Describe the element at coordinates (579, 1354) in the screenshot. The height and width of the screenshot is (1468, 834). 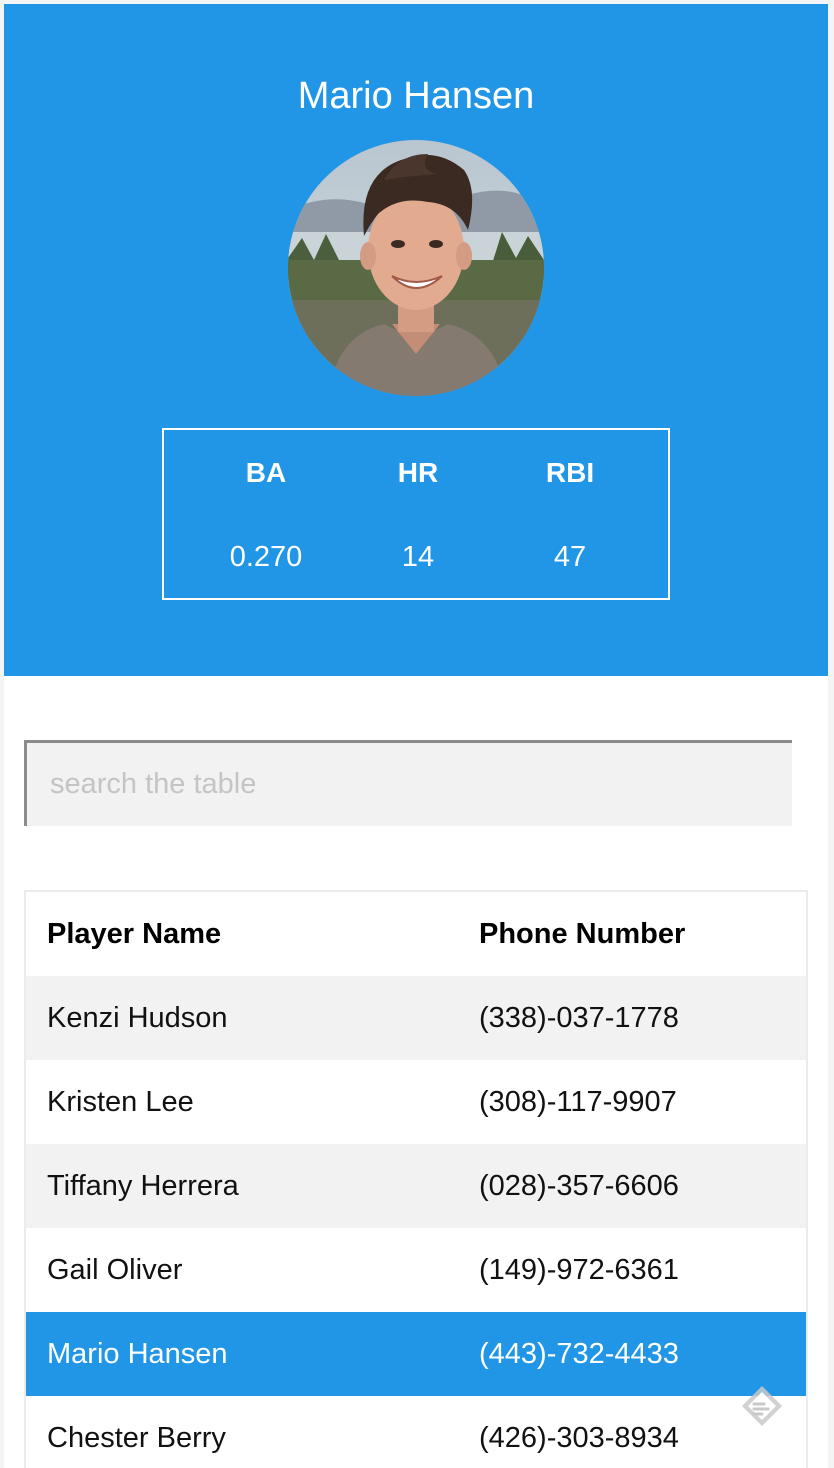
I see `phone-number-cell: (443)-732-4433` at that location.